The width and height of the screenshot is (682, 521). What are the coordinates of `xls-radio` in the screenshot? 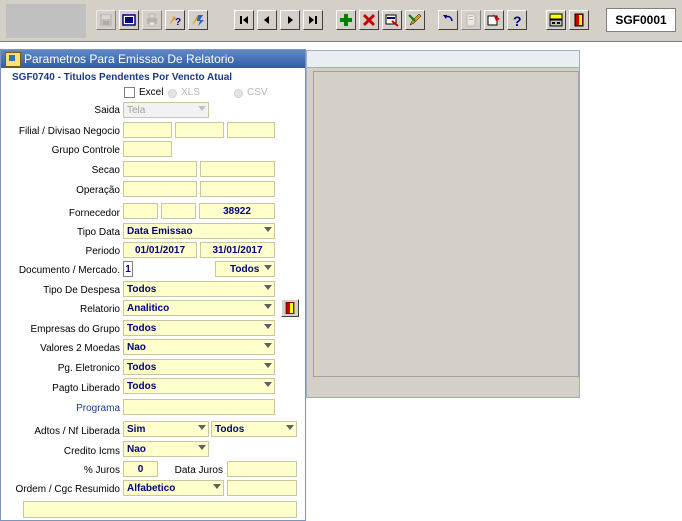 It's located at (172, 93).